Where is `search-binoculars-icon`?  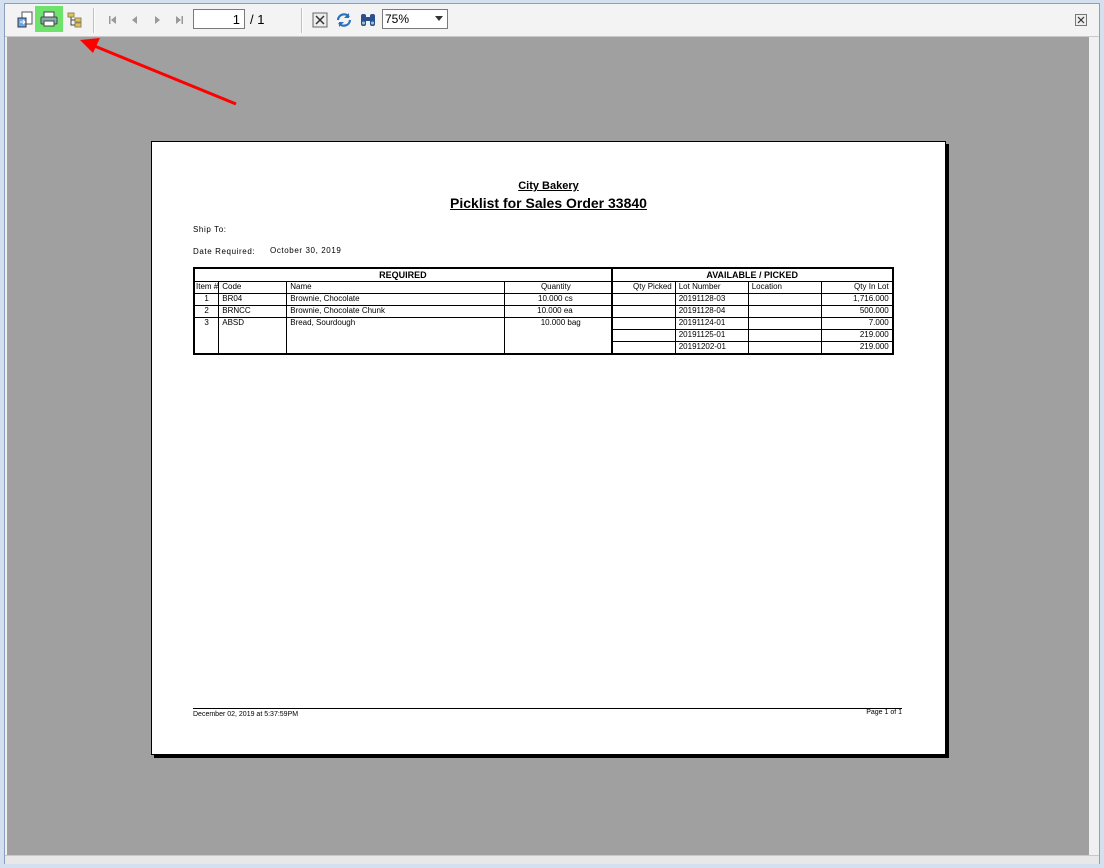
search-binoculars-icon is located at coordinates (368, 20).